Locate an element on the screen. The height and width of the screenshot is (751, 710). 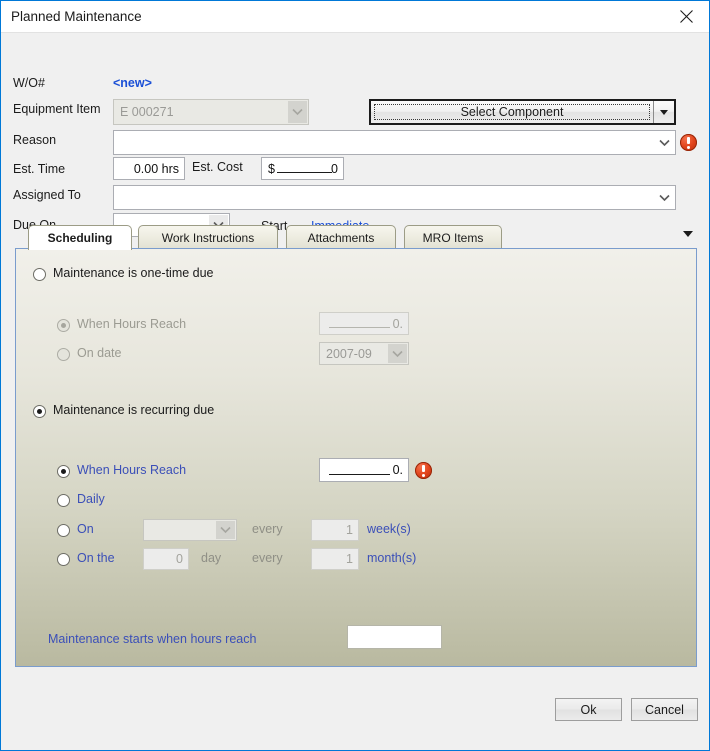
select-component-main: Select Component is located at coordinates (512, 112).